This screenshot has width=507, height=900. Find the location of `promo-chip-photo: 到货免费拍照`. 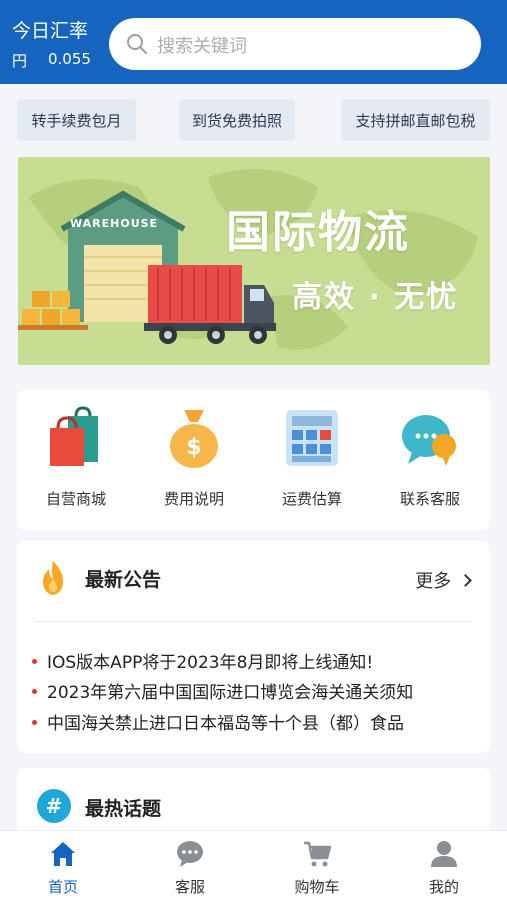

promo-chip-photo: 到货免费拍照 is located at coordinates (237, 120).